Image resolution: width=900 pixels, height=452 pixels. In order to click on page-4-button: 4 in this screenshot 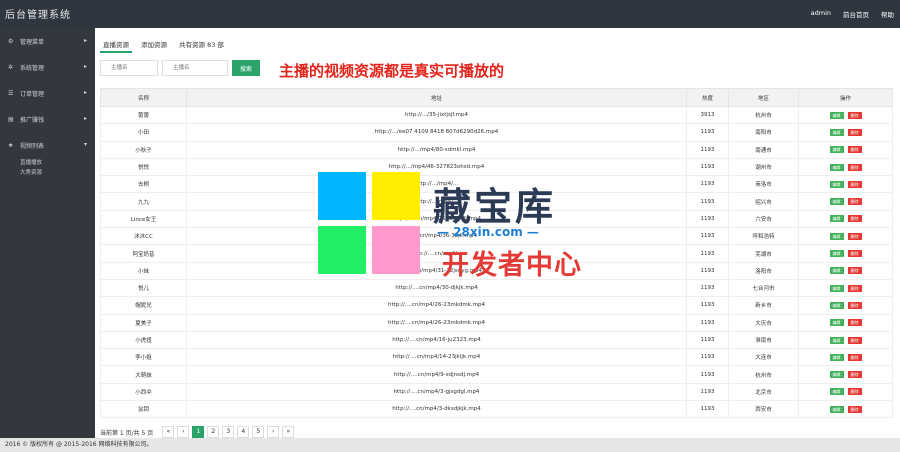, I will do `click(243, 432)`.